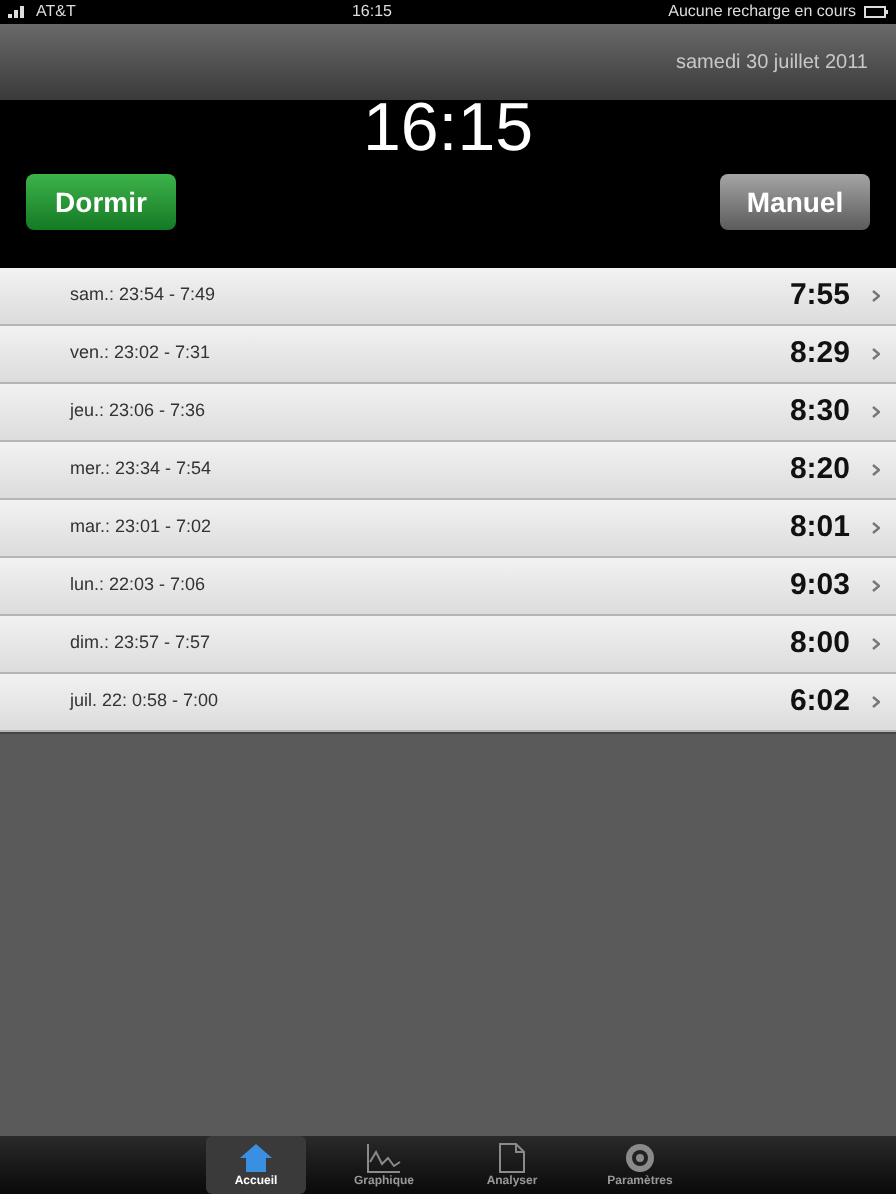 The image size is (896, 1194). What do you see at coordinates (448, 645) in the screenshot?
I see `night-row: dim.: 23:57 - 7:57 8:00` at bounding box center [448, 645].